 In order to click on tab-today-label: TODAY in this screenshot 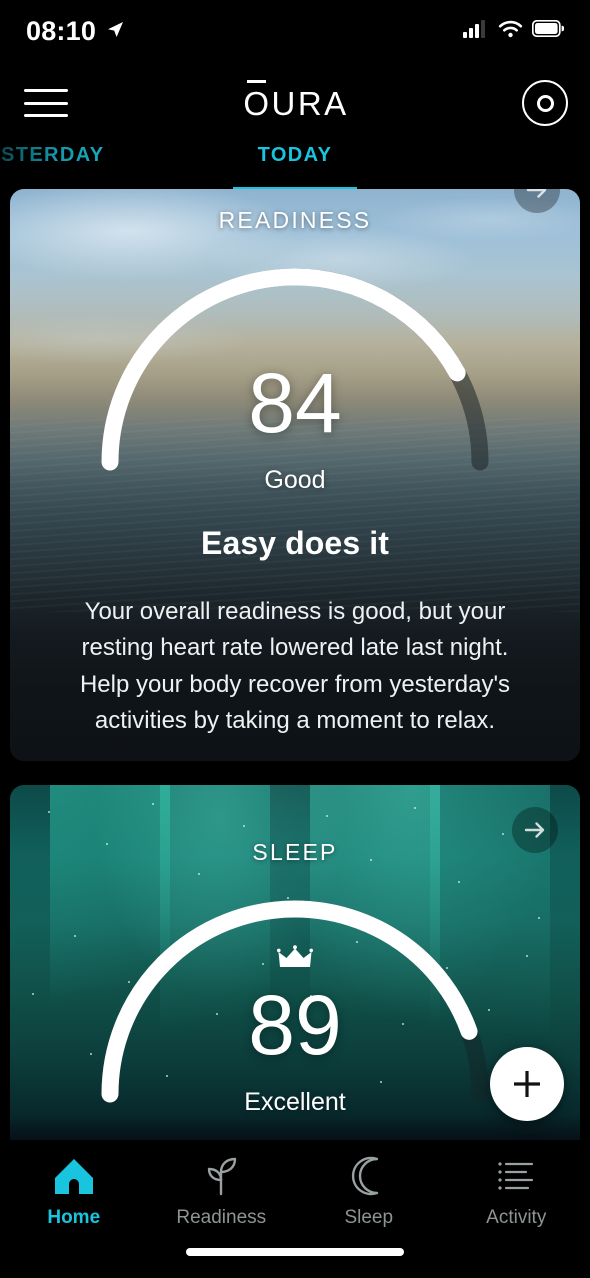, I will do `click(295, 155)`.